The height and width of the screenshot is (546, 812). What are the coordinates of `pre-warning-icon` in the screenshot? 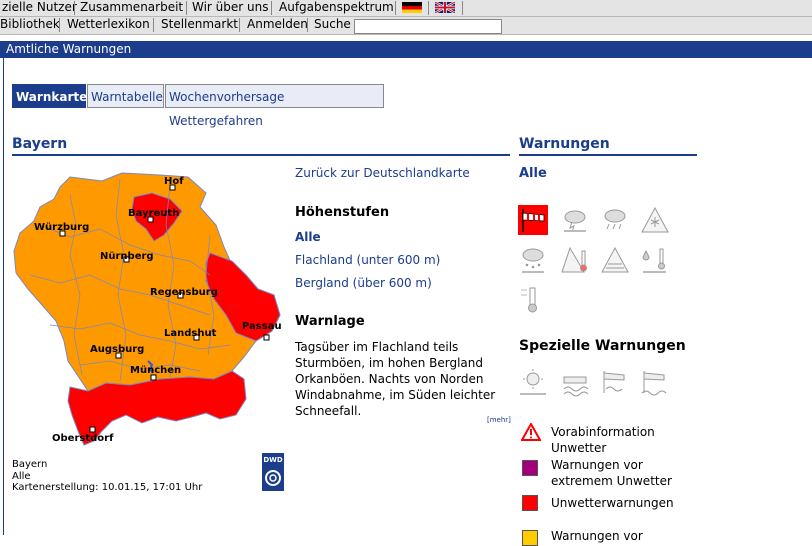 It's located at (531, 432).